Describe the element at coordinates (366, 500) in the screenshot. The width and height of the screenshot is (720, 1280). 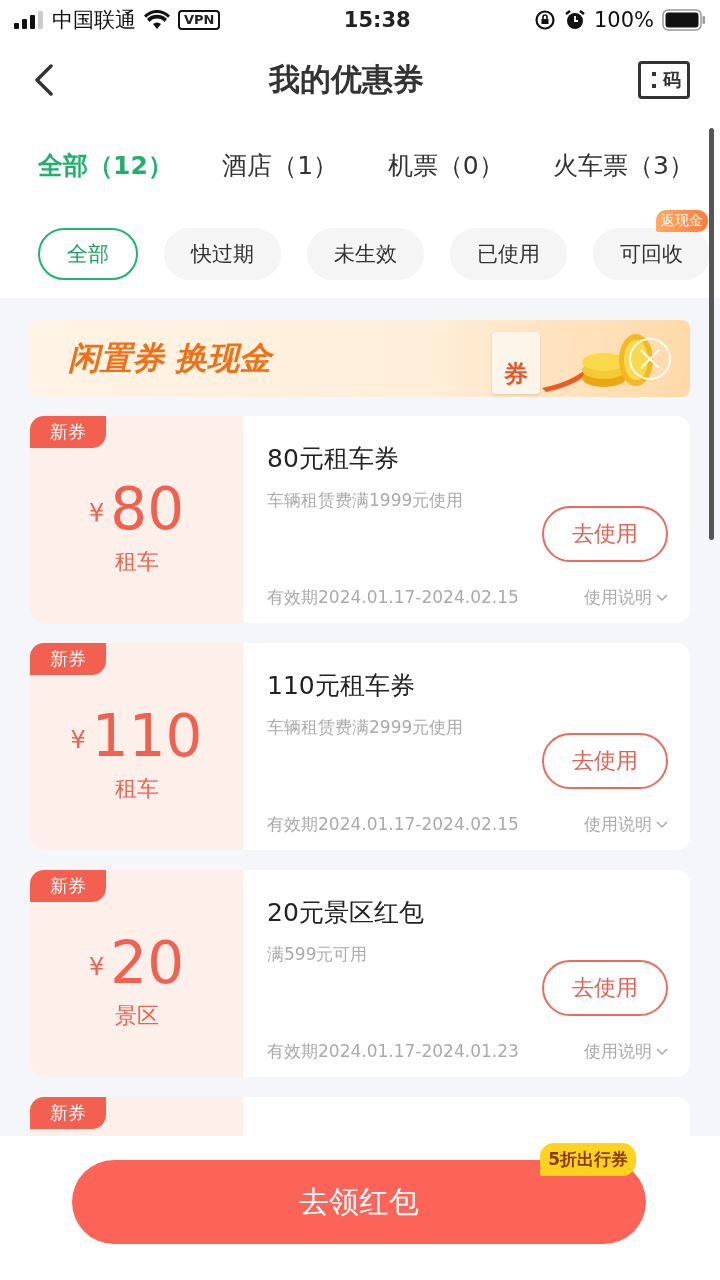
I see `coupon-condition: 车辆租赁费满1999元使用` at that location.